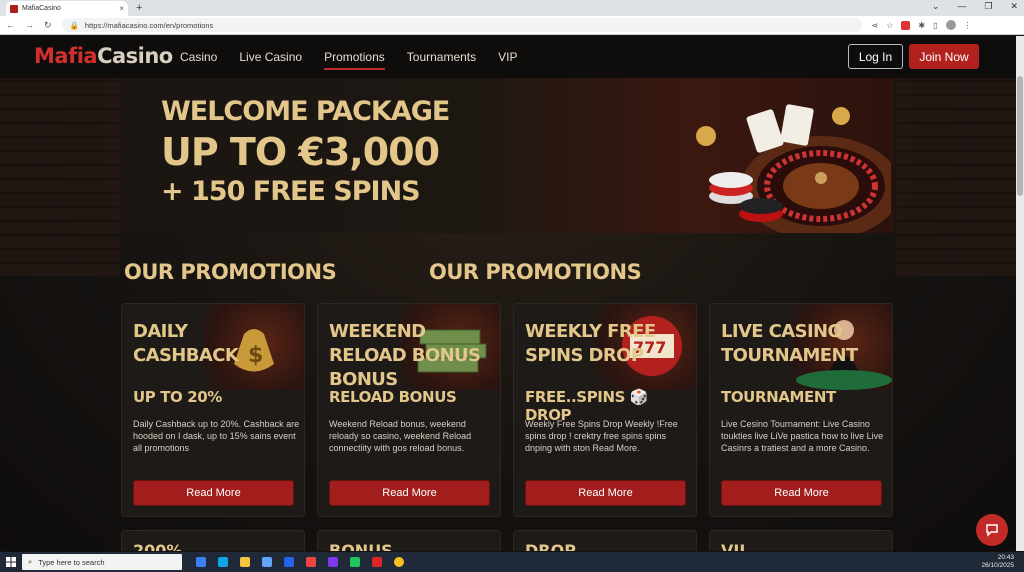 This screenshot has height=572, width=1024. Describe the element at coordinates (997, 565) in the screenshot. I see `clock-date: 26/10/2025` at that location.